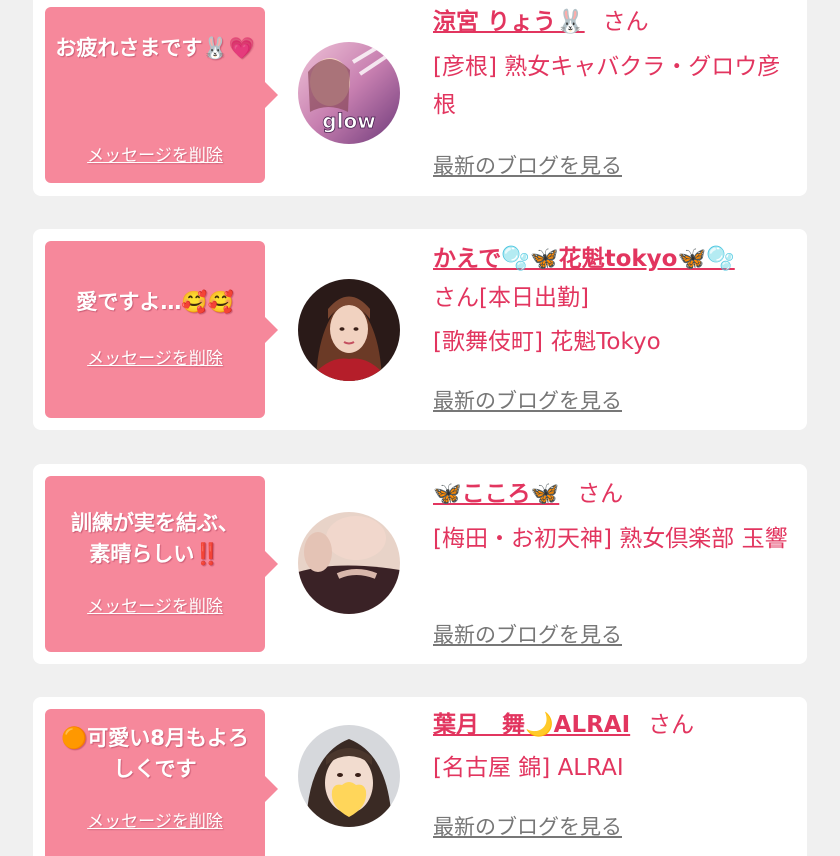 Image resolution: width=840 pixels, height=856 pixels. Describe the element at coordinates (613, 748) in the screenshot. I see `cast-info: 葉月 舞🌙ALRAI さん [名古屋 錦] ALRAI` at that location.